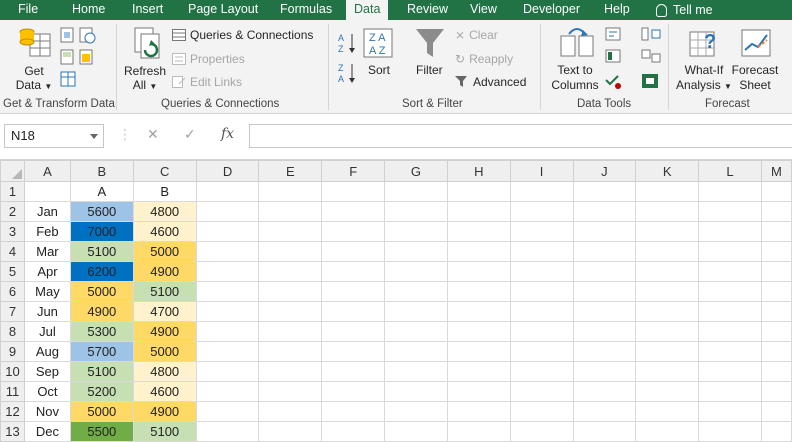  Describe the element at coordinates (12, 191) in the screenshot. I see `row-header: 1` at that location.